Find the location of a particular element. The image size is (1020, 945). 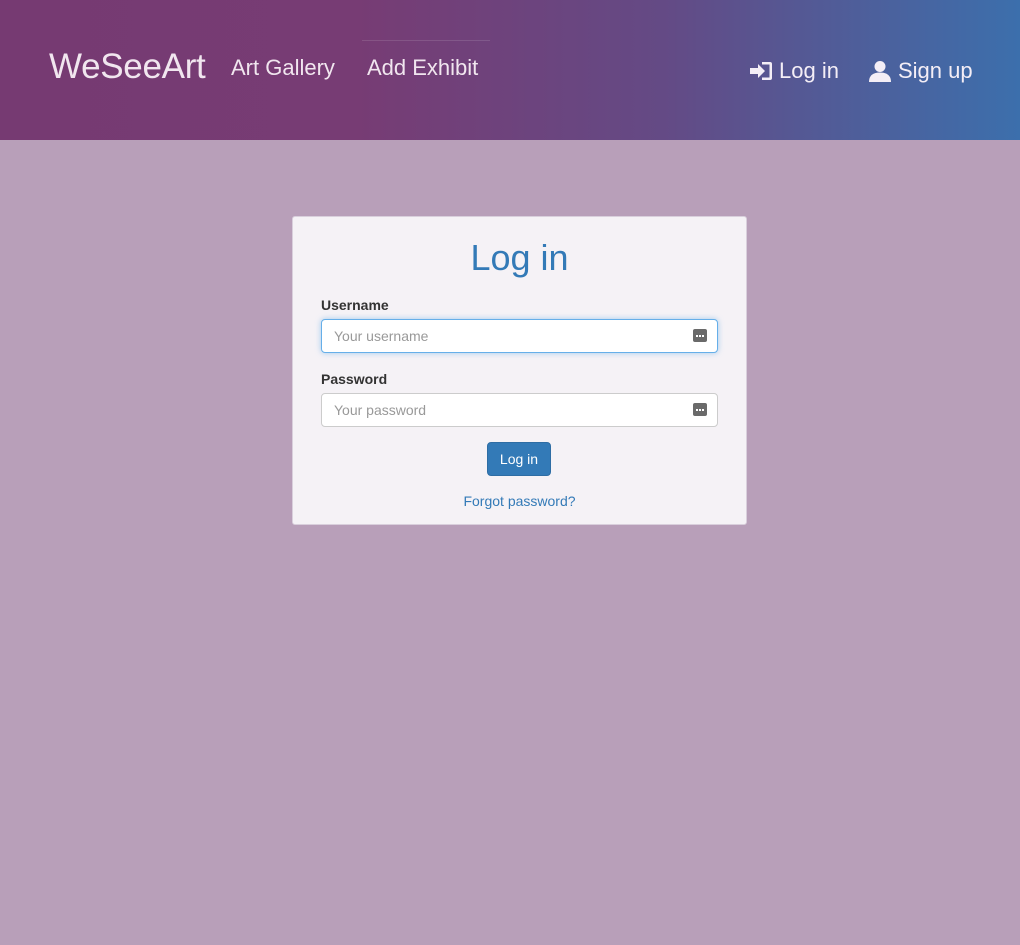

sign-in-icon is located at coordinates (761, 71).